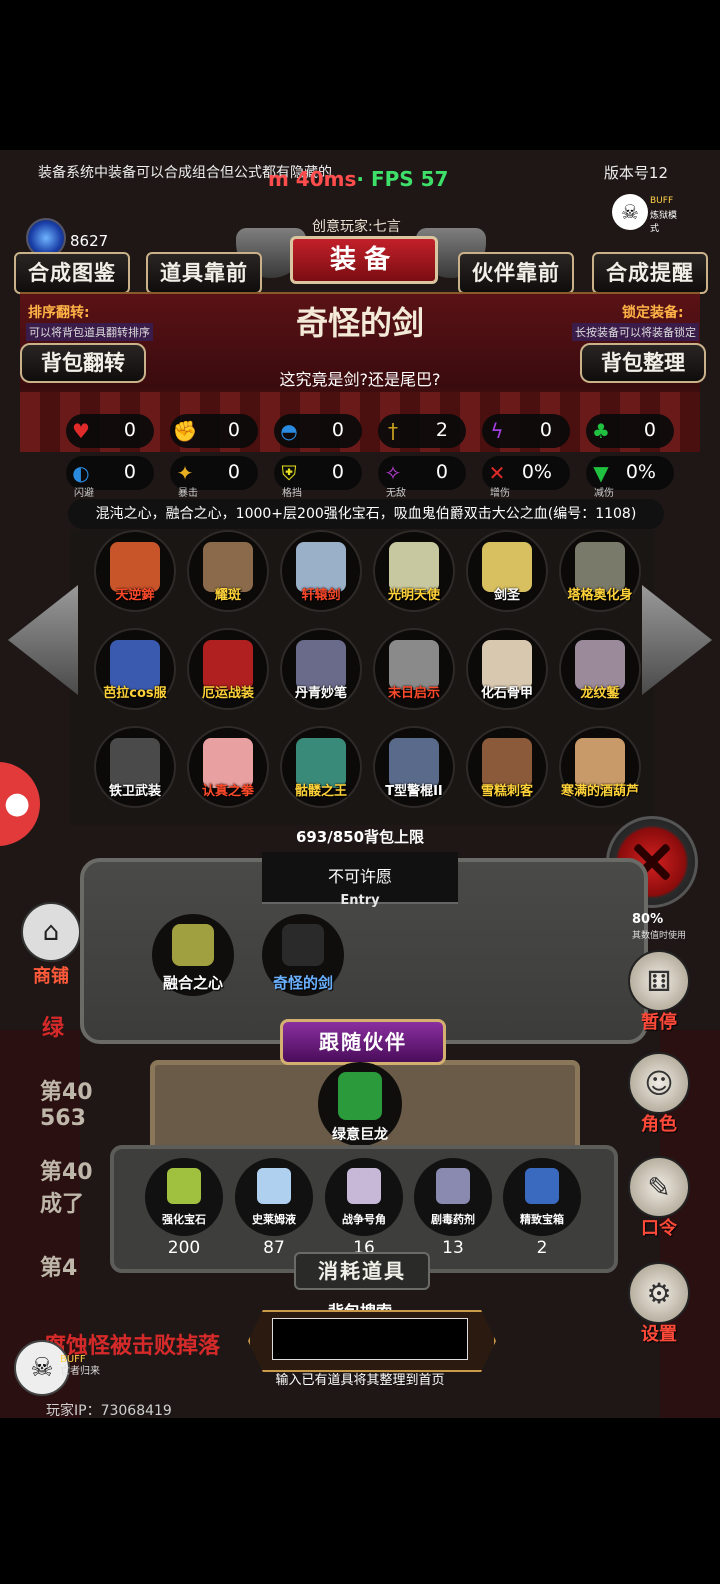  I want to click on buff-mode-badge: ☠ BUFF 炼狱模式, so click(647, 212).